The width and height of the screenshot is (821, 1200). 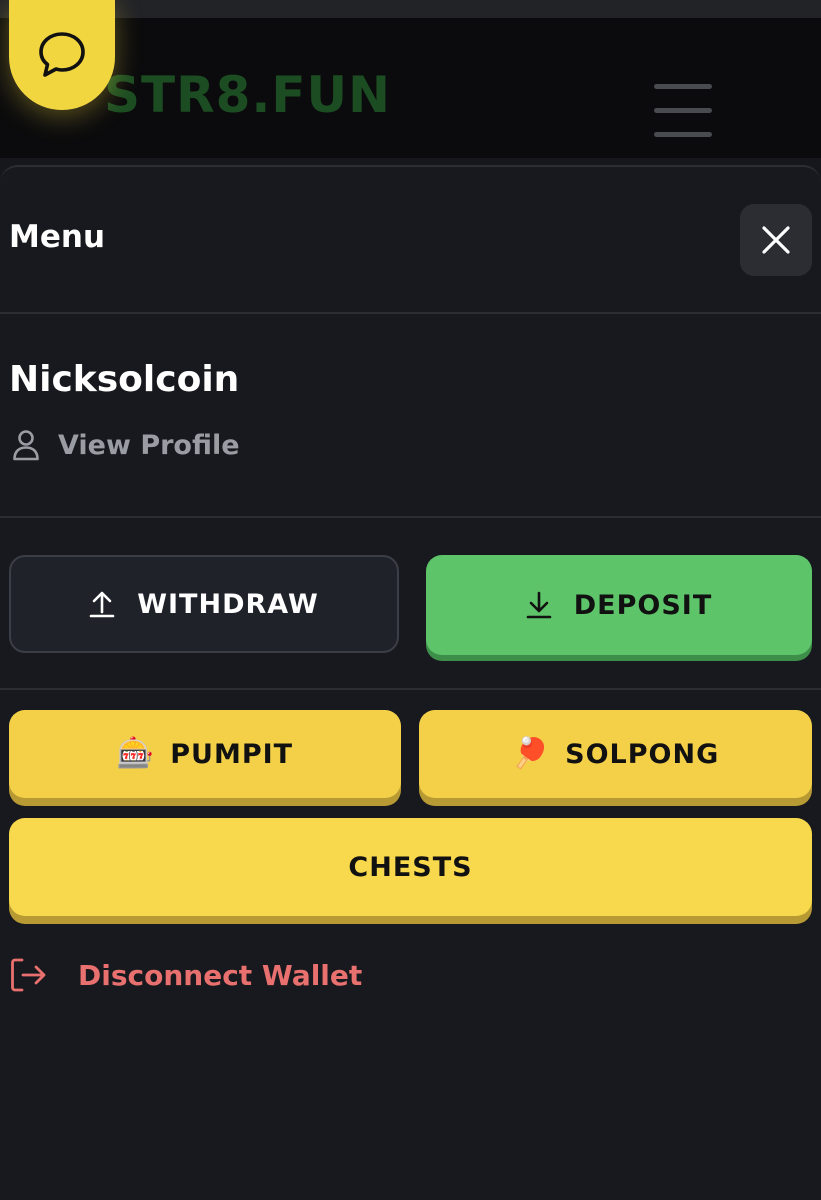 I want to click on status-strip, so click(x=410, y=9).